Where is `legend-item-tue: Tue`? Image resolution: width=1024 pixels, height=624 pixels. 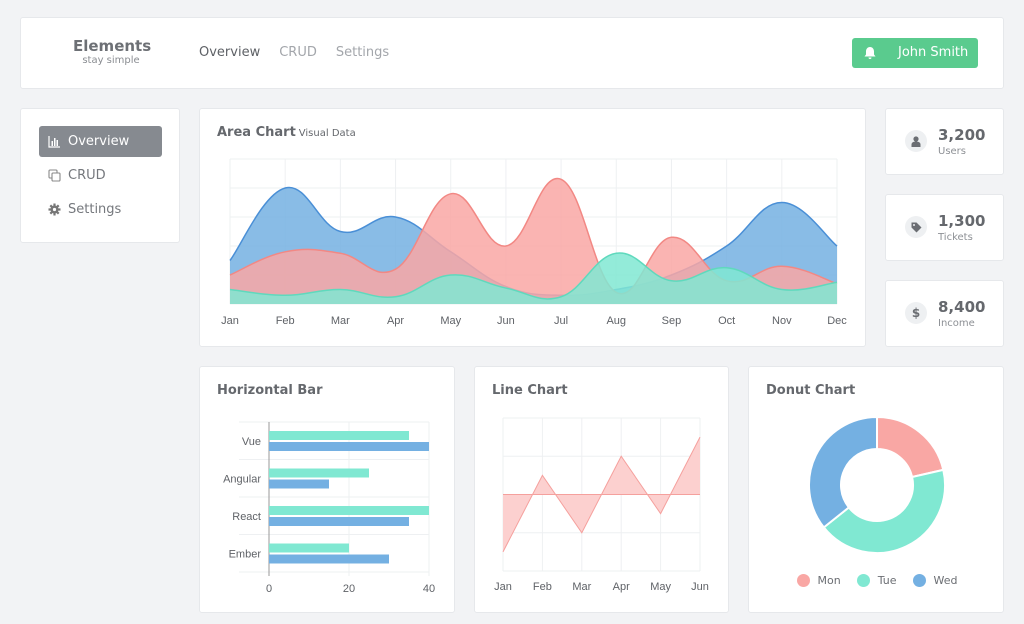
legend-item-tue: Tue is located at coordinates (876, 580).